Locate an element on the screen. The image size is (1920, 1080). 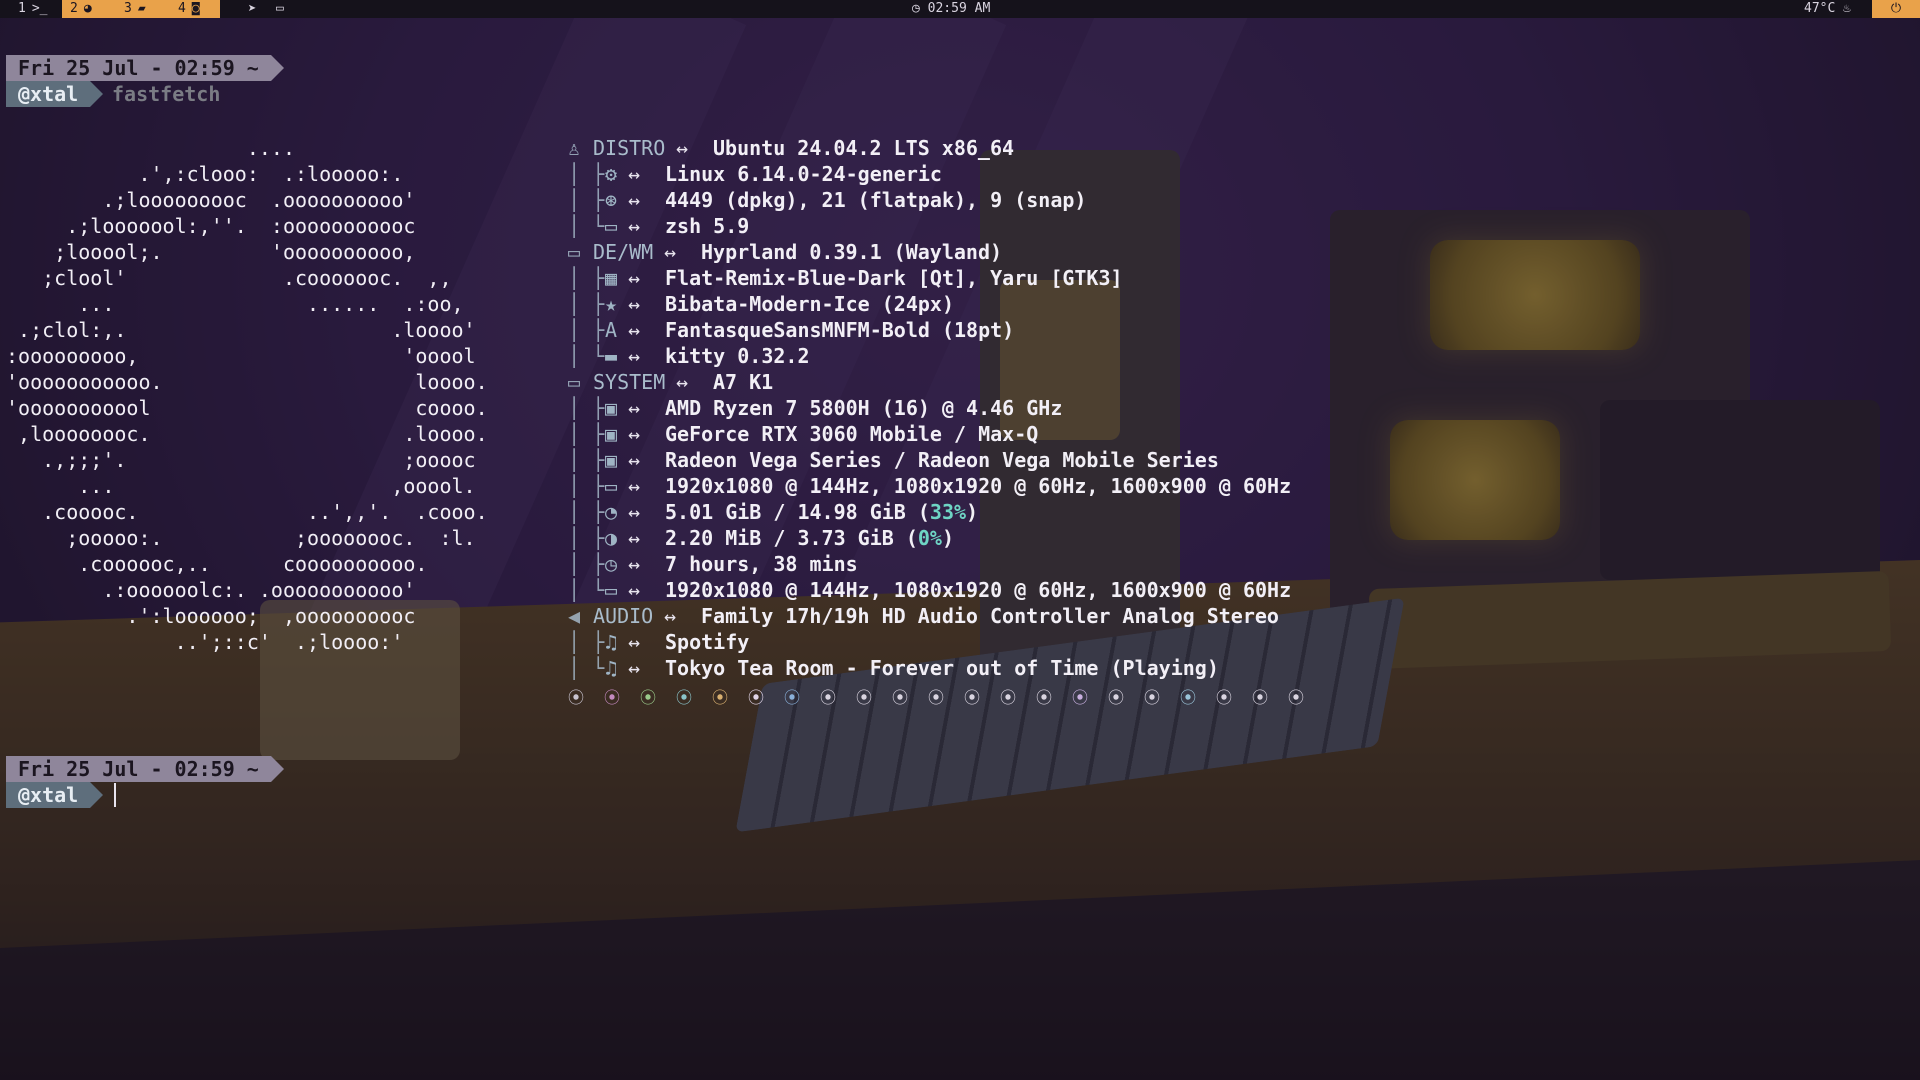
info-row-kernel: │ ├ ⚙ ↔ Linux 6.14.0-24-generic is located at coordinates (755, 174).